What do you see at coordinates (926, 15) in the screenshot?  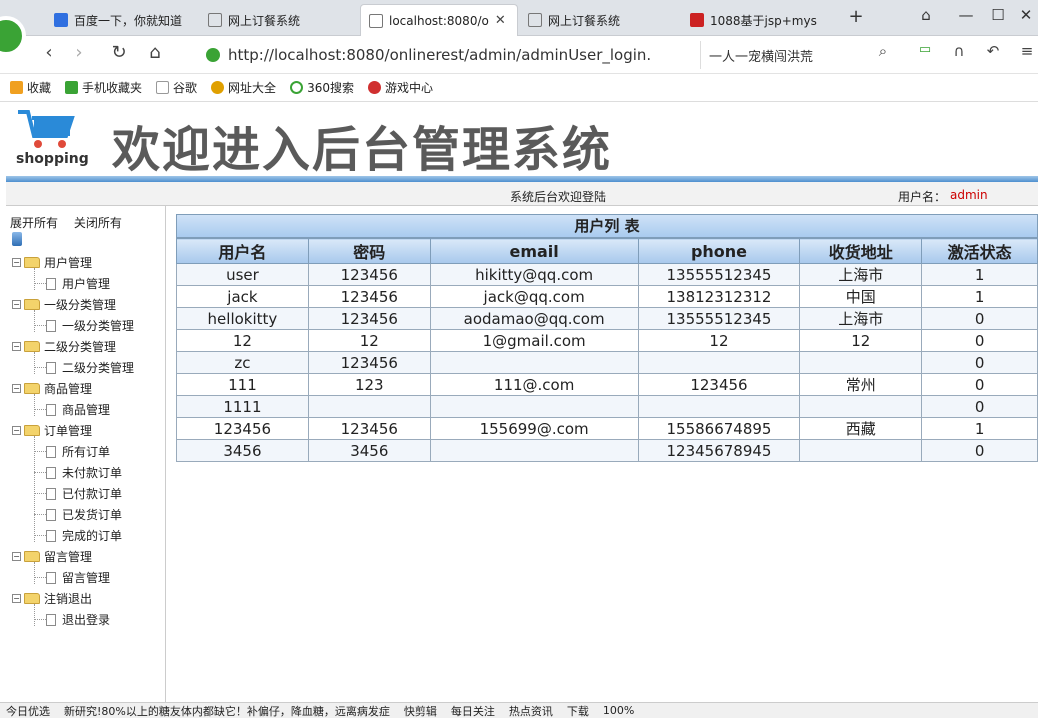 I see `shirt-icon: ⌂` at bounding box center [926, 15].